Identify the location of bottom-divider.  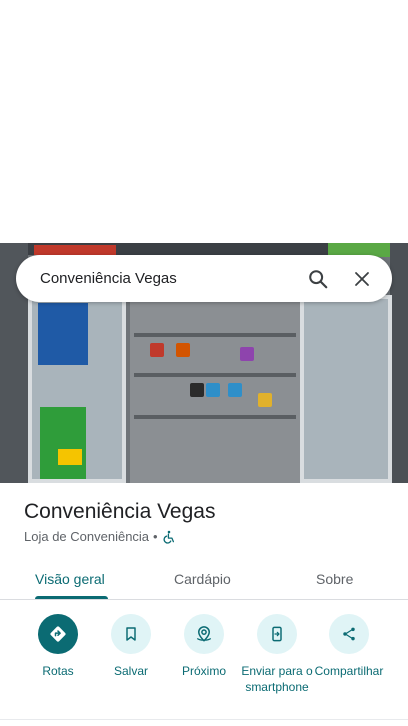
(204, 719).